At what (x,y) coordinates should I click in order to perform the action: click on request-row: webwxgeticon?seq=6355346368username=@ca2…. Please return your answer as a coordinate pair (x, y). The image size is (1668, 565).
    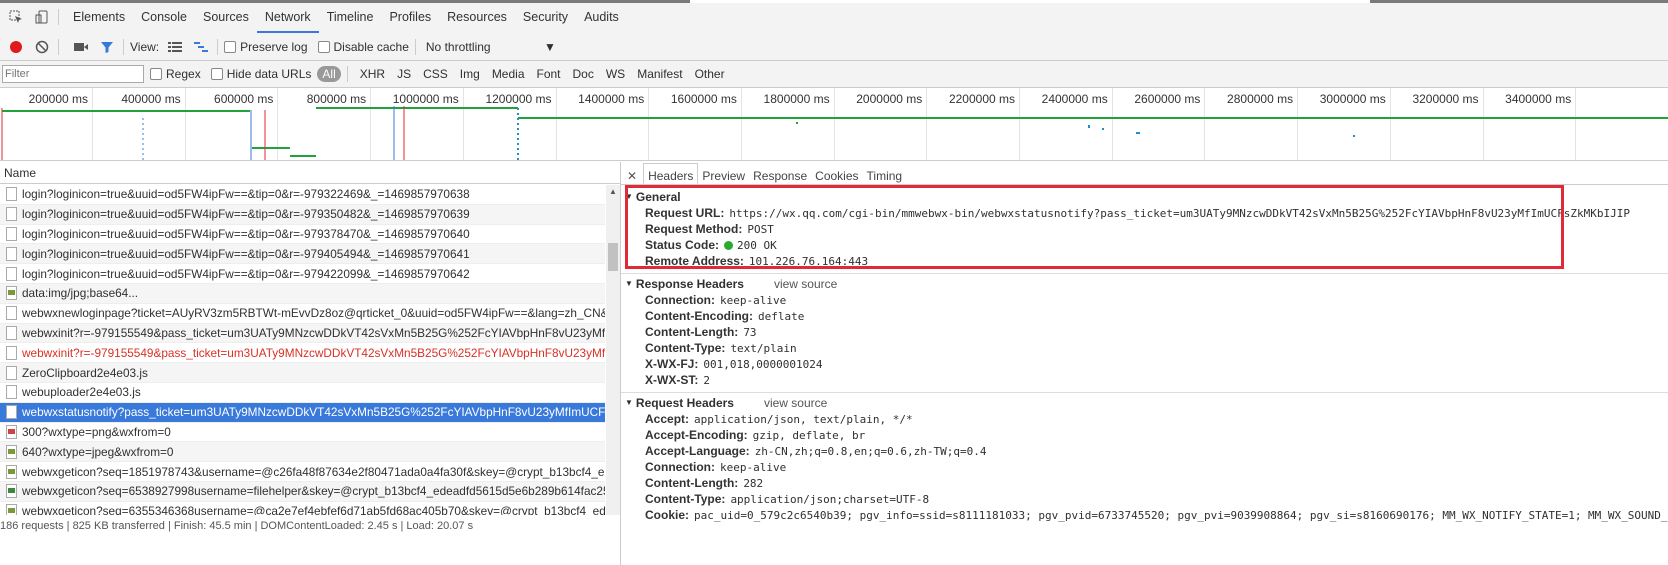
    Looking at the image, I should click on (302, 508).